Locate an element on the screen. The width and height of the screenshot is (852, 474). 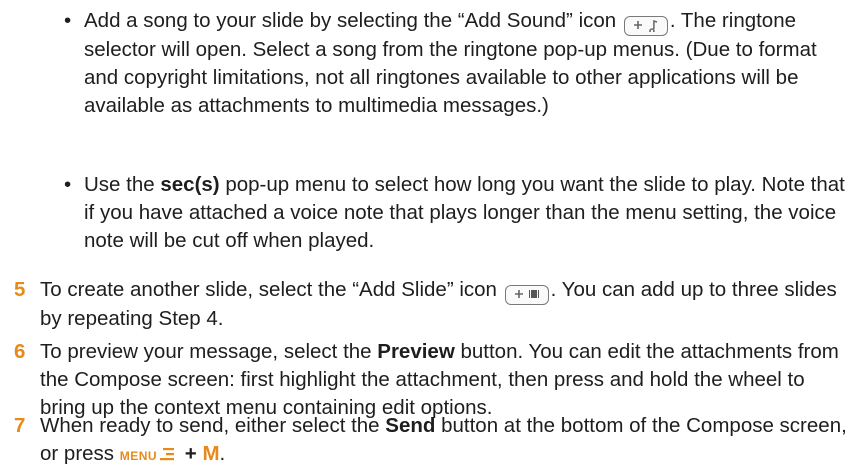
step-number: 7 is located at coordinates (20, 425).